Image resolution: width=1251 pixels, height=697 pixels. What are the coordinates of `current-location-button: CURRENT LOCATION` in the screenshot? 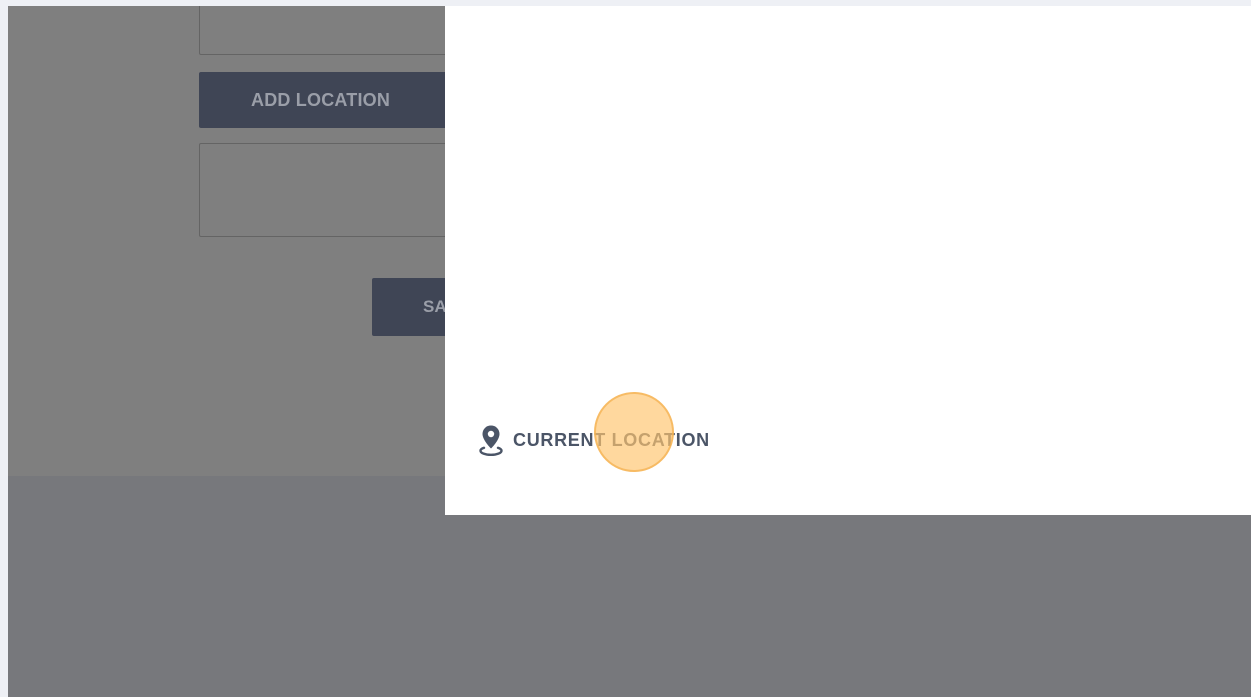 It's located at (594, 440).